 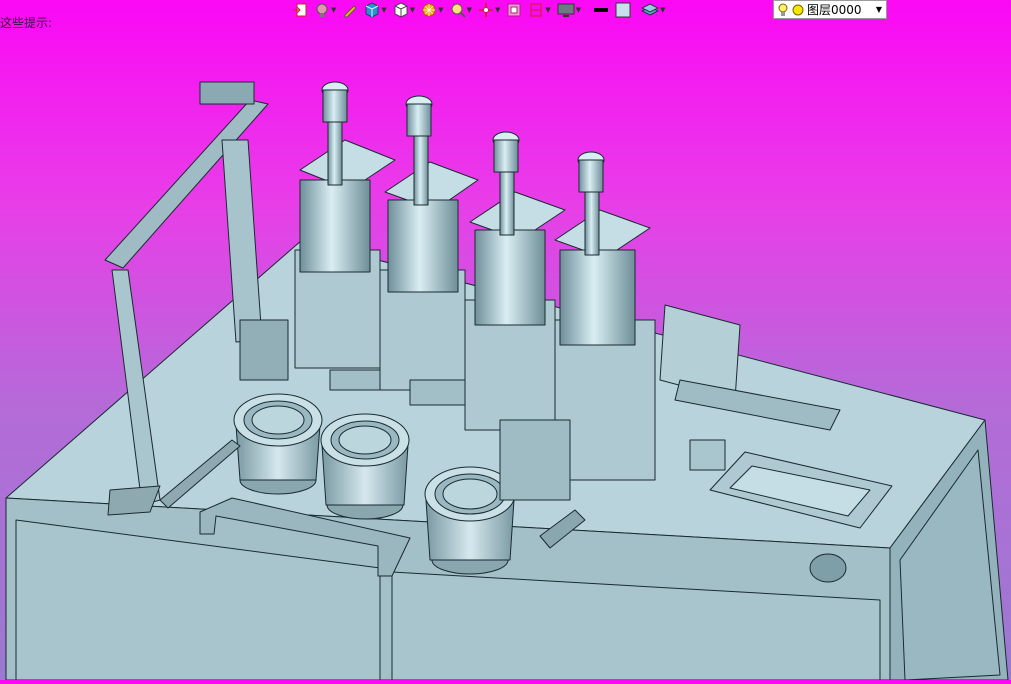 I want to click on line-color-button, so click(x=601, y=10).